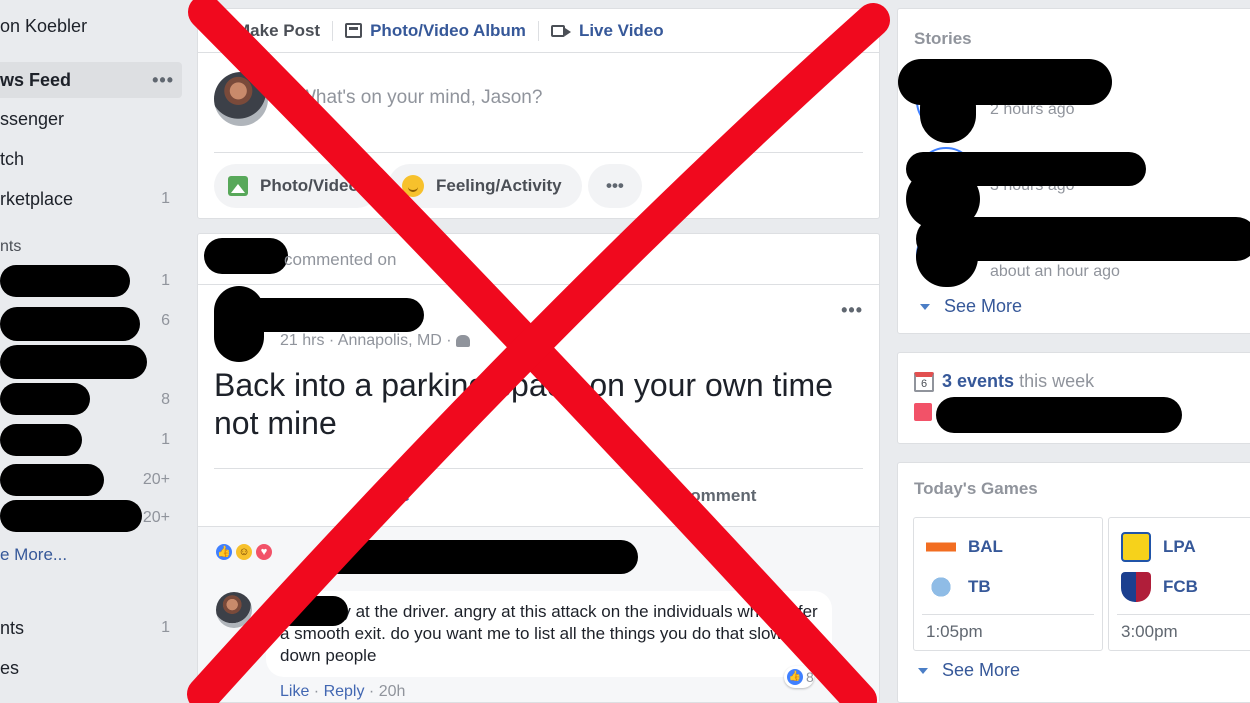  I want to click on sidebar-item-label: rketplace, so click(37, 198).